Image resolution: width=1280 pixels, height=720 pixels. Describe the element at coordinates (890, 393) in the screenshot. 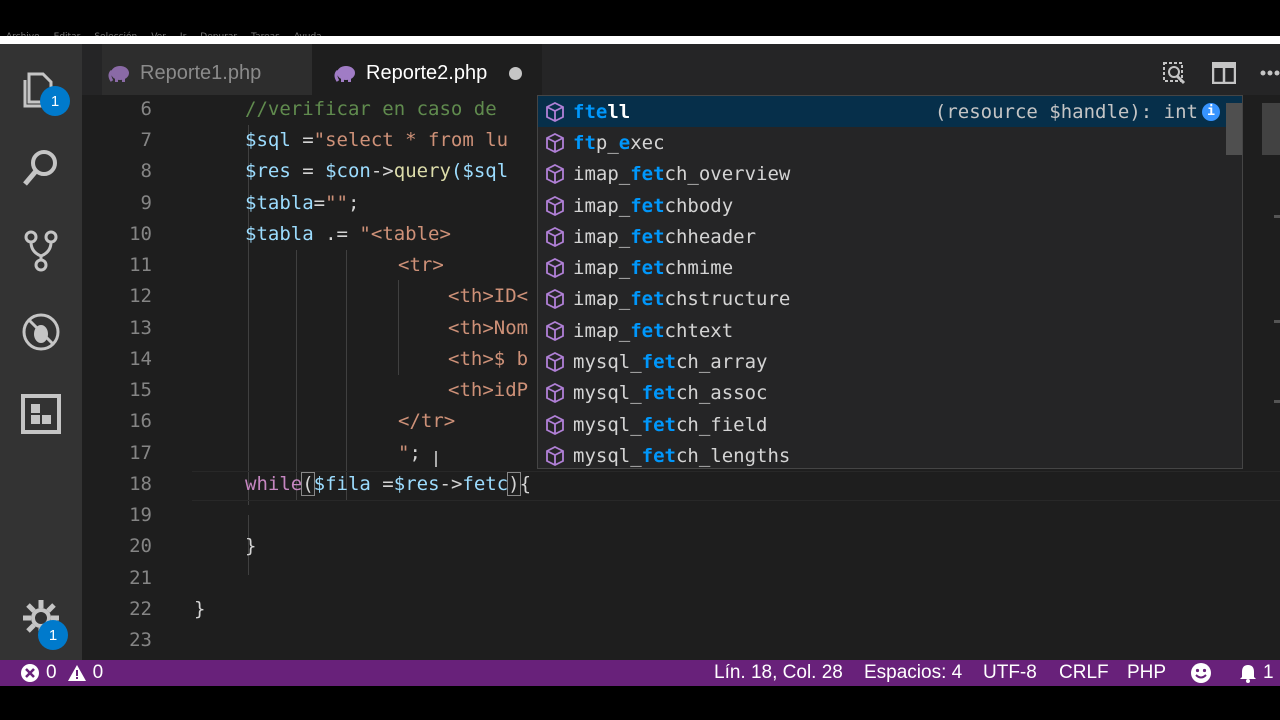

I see `suggestion-item: mysql_ fet ch_assoc` at that location.